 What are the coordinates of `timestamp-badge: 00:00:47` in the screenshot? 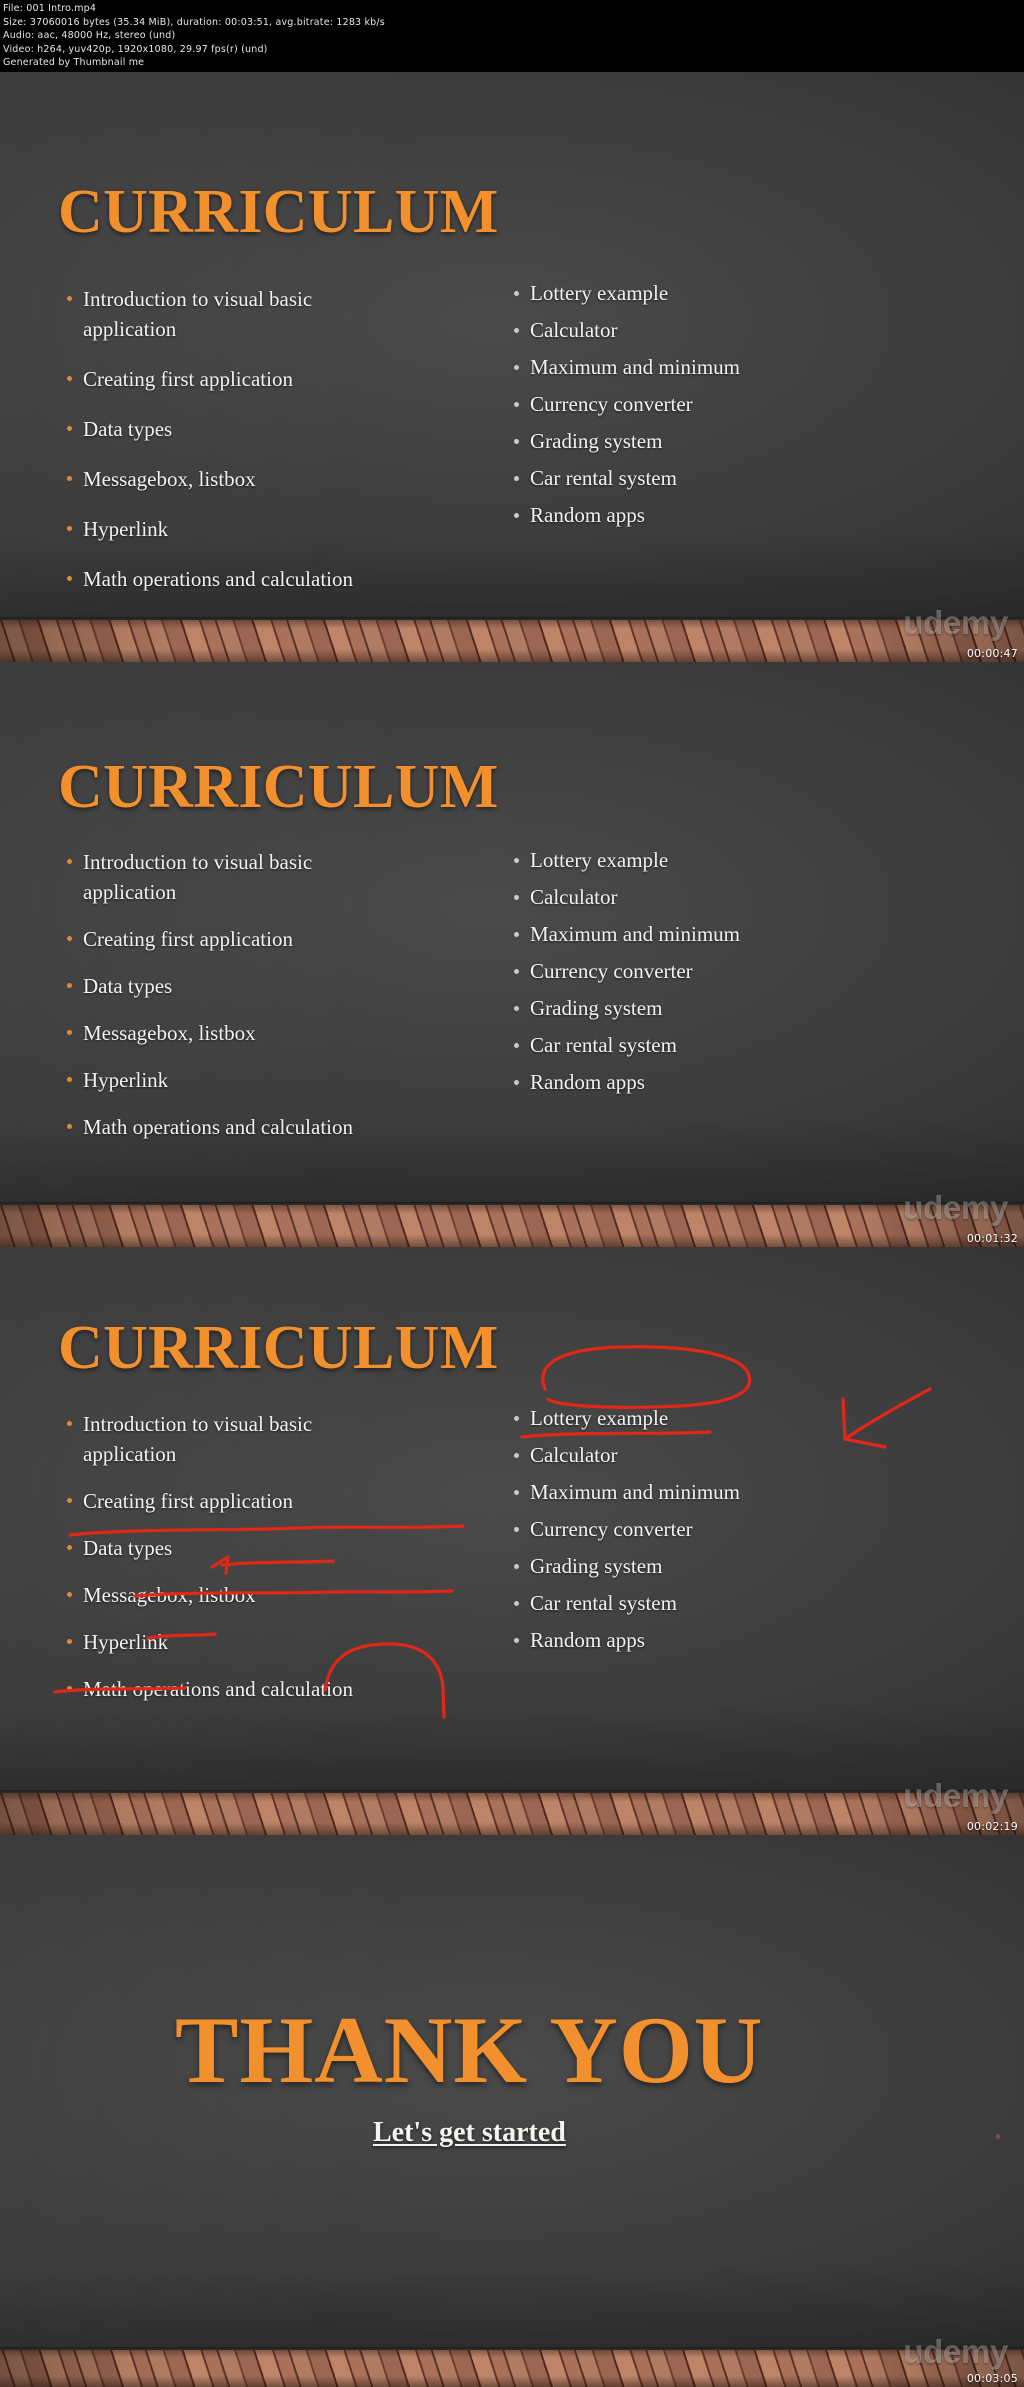 It's located at (992, 653).